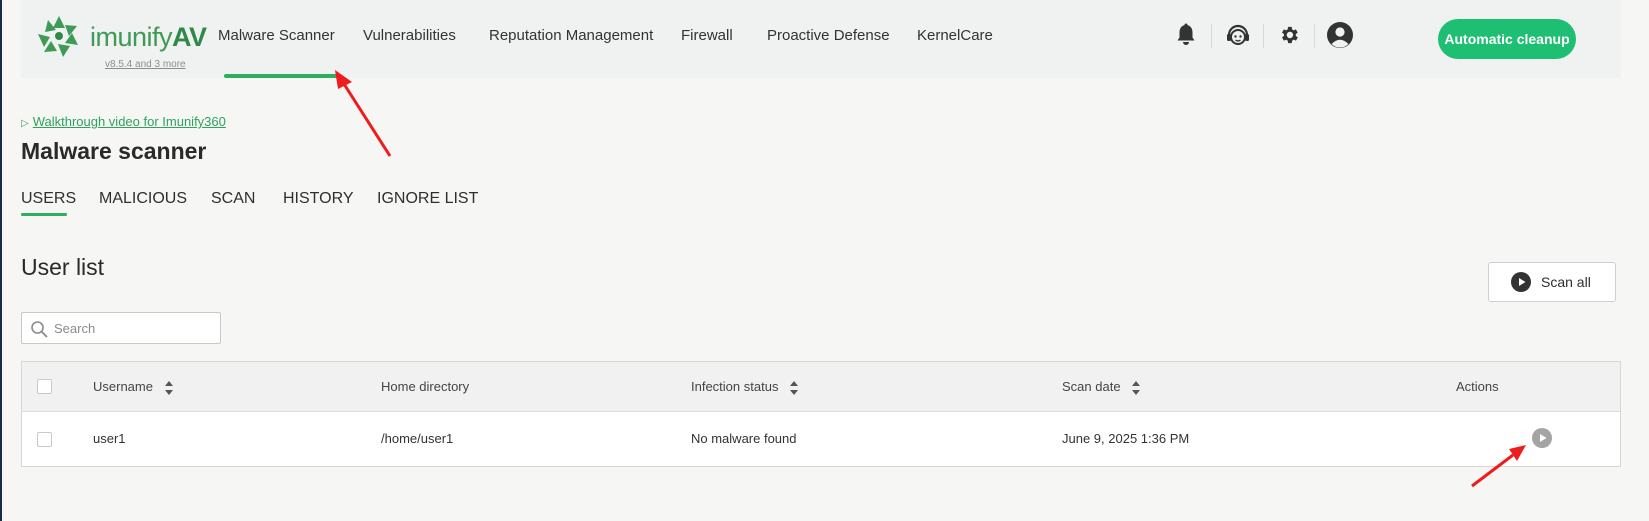  I want to click on play-circle-icon, so click(1521, 282).